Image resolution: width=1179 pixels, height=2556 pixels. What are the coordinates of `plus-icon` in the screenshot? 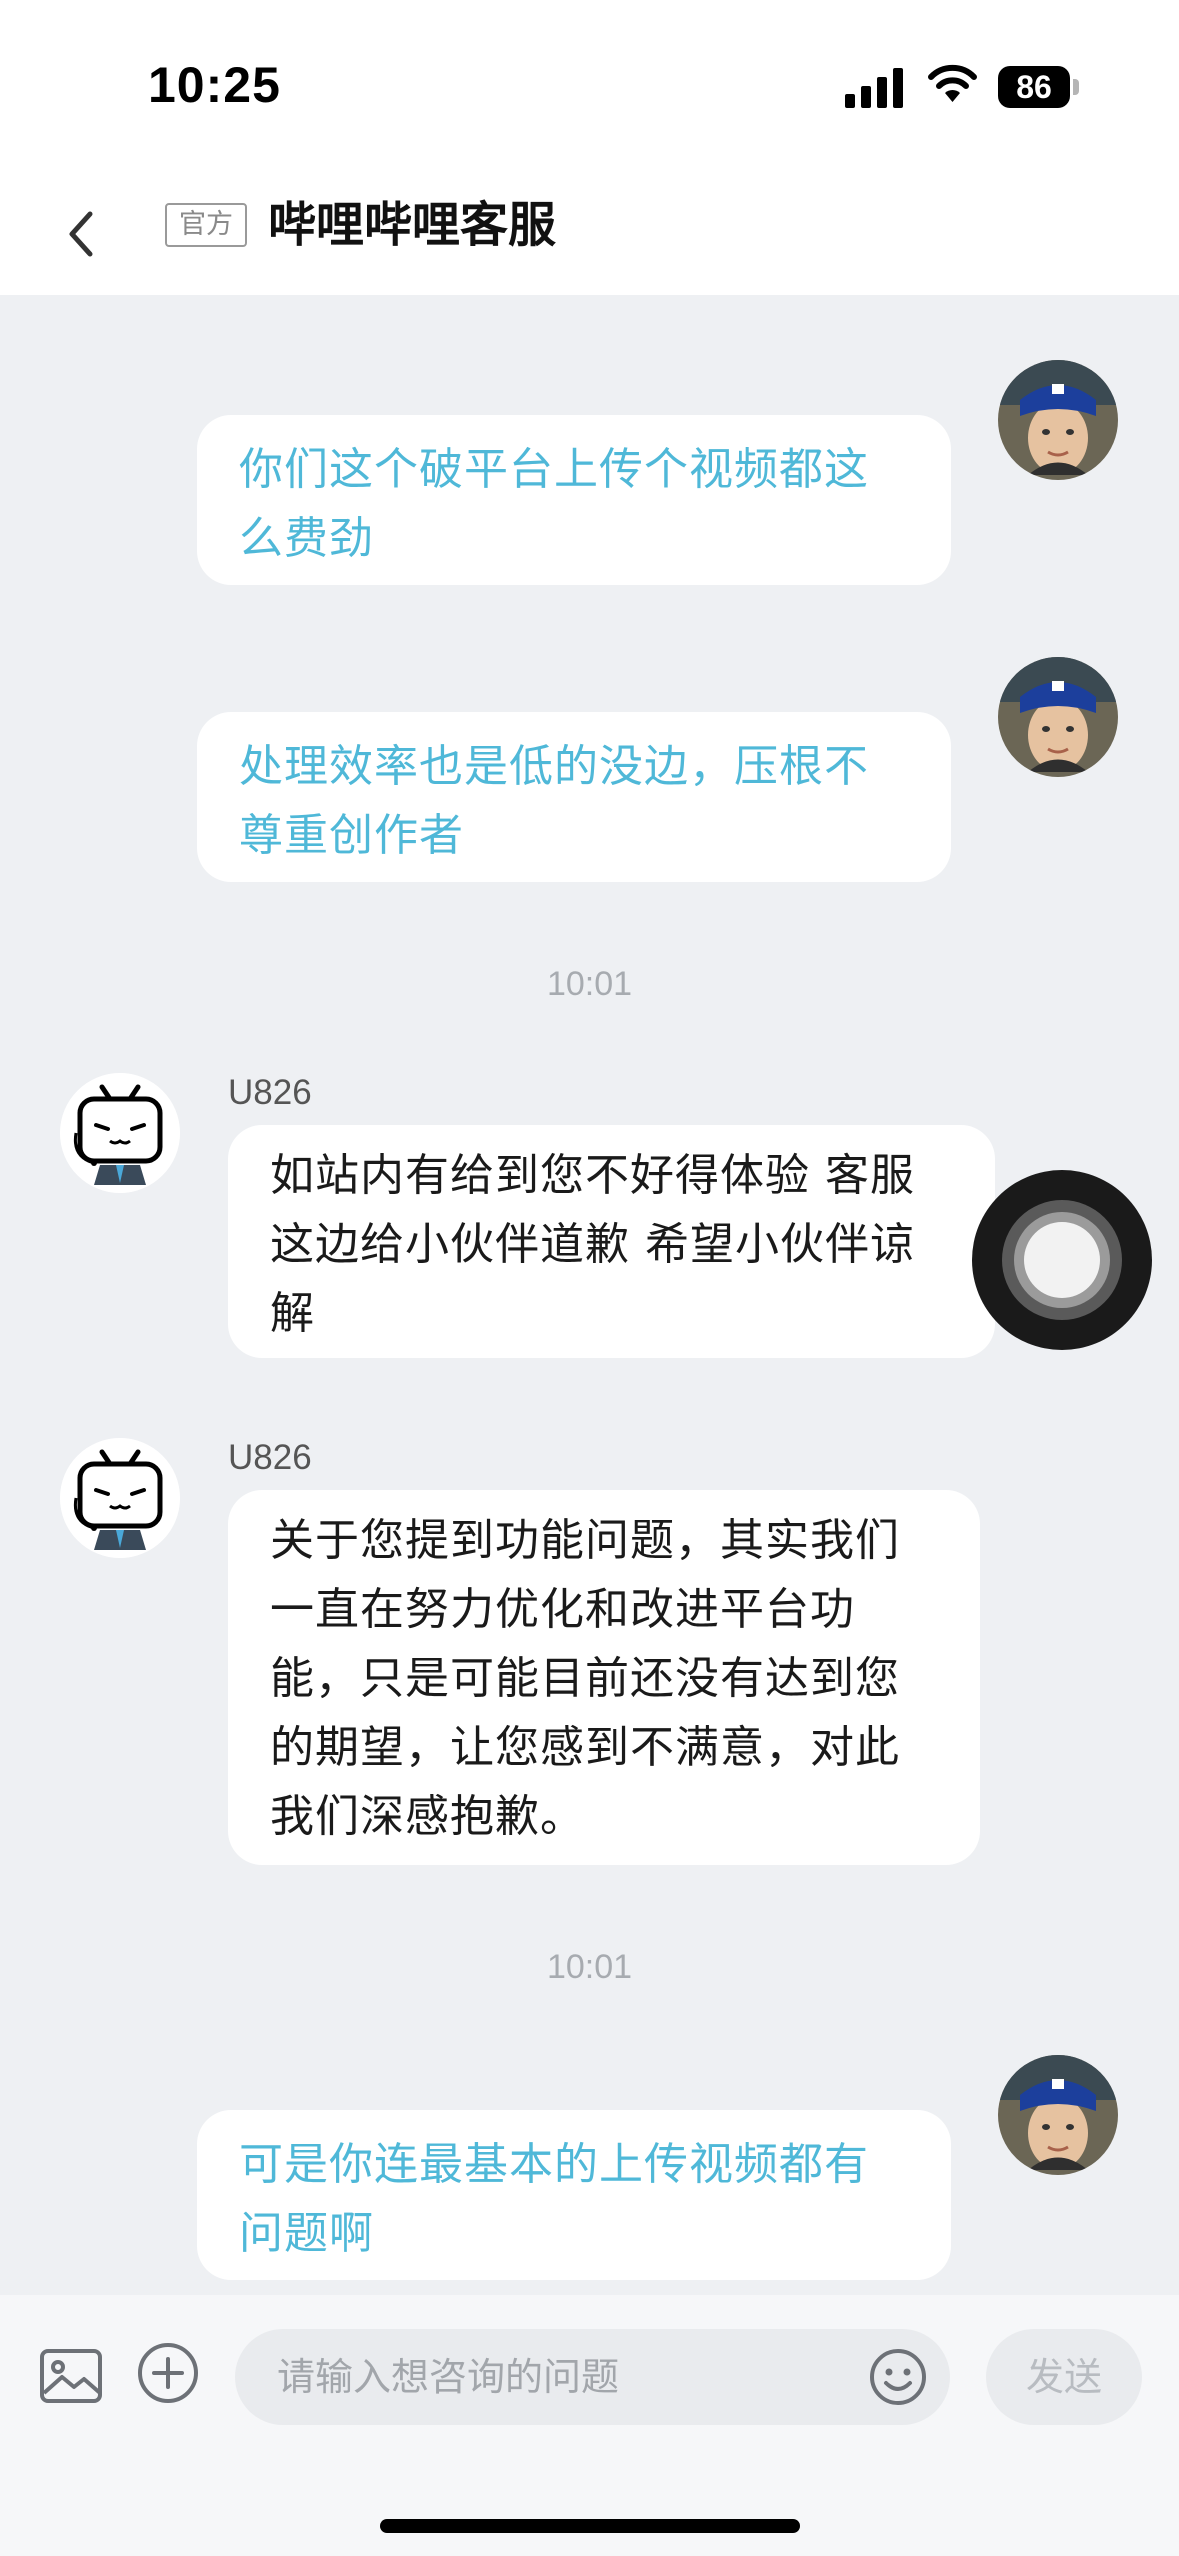 It's located at (168, 2373).